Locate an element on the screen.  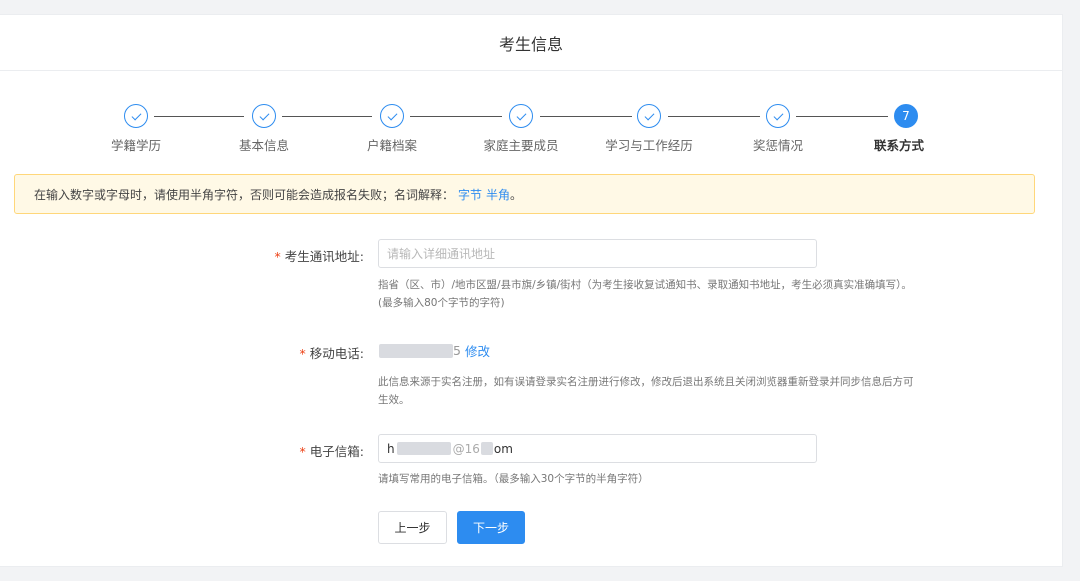
step-label-family: 家庭主要成员 is located at coordinates (520, 144).